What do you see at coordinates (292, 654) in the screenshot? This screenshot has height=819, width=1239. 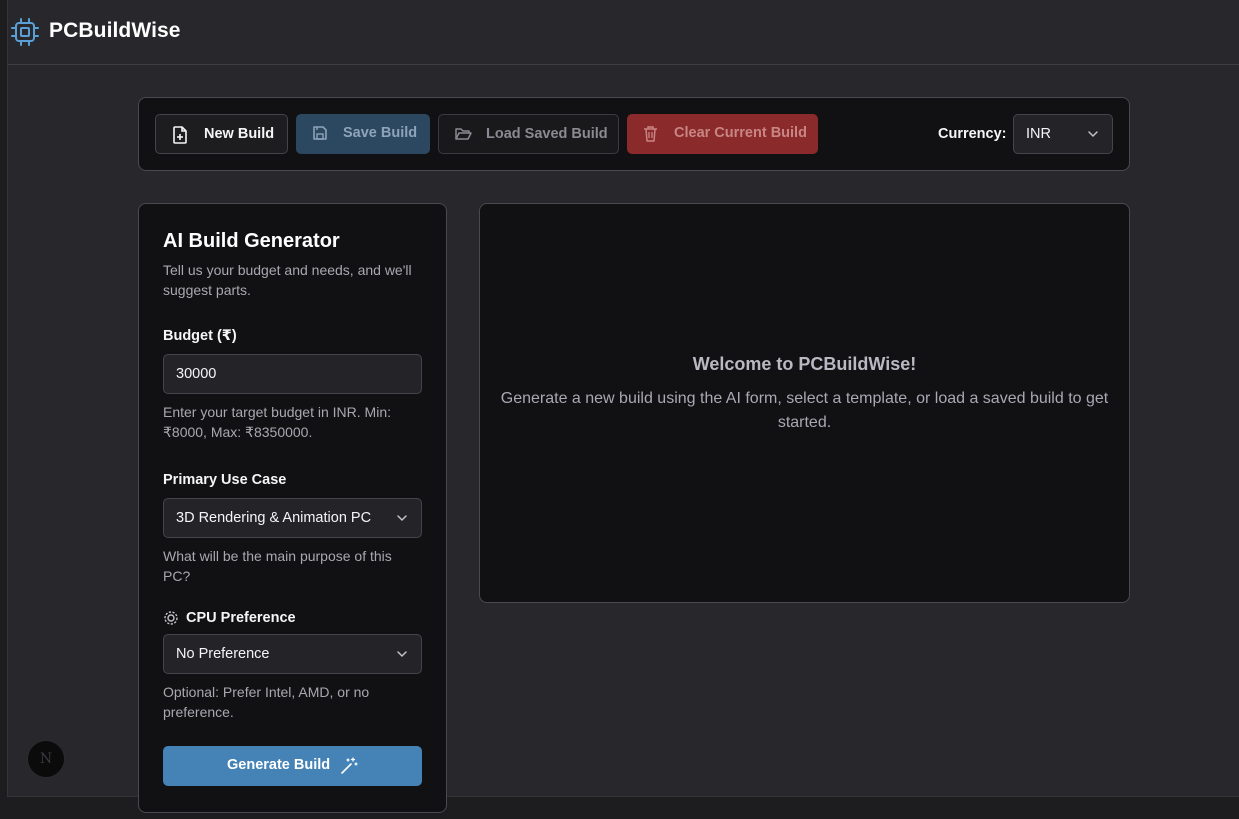 I see `cpu-preference-select: No Preference` at bounding box center [292, 654].